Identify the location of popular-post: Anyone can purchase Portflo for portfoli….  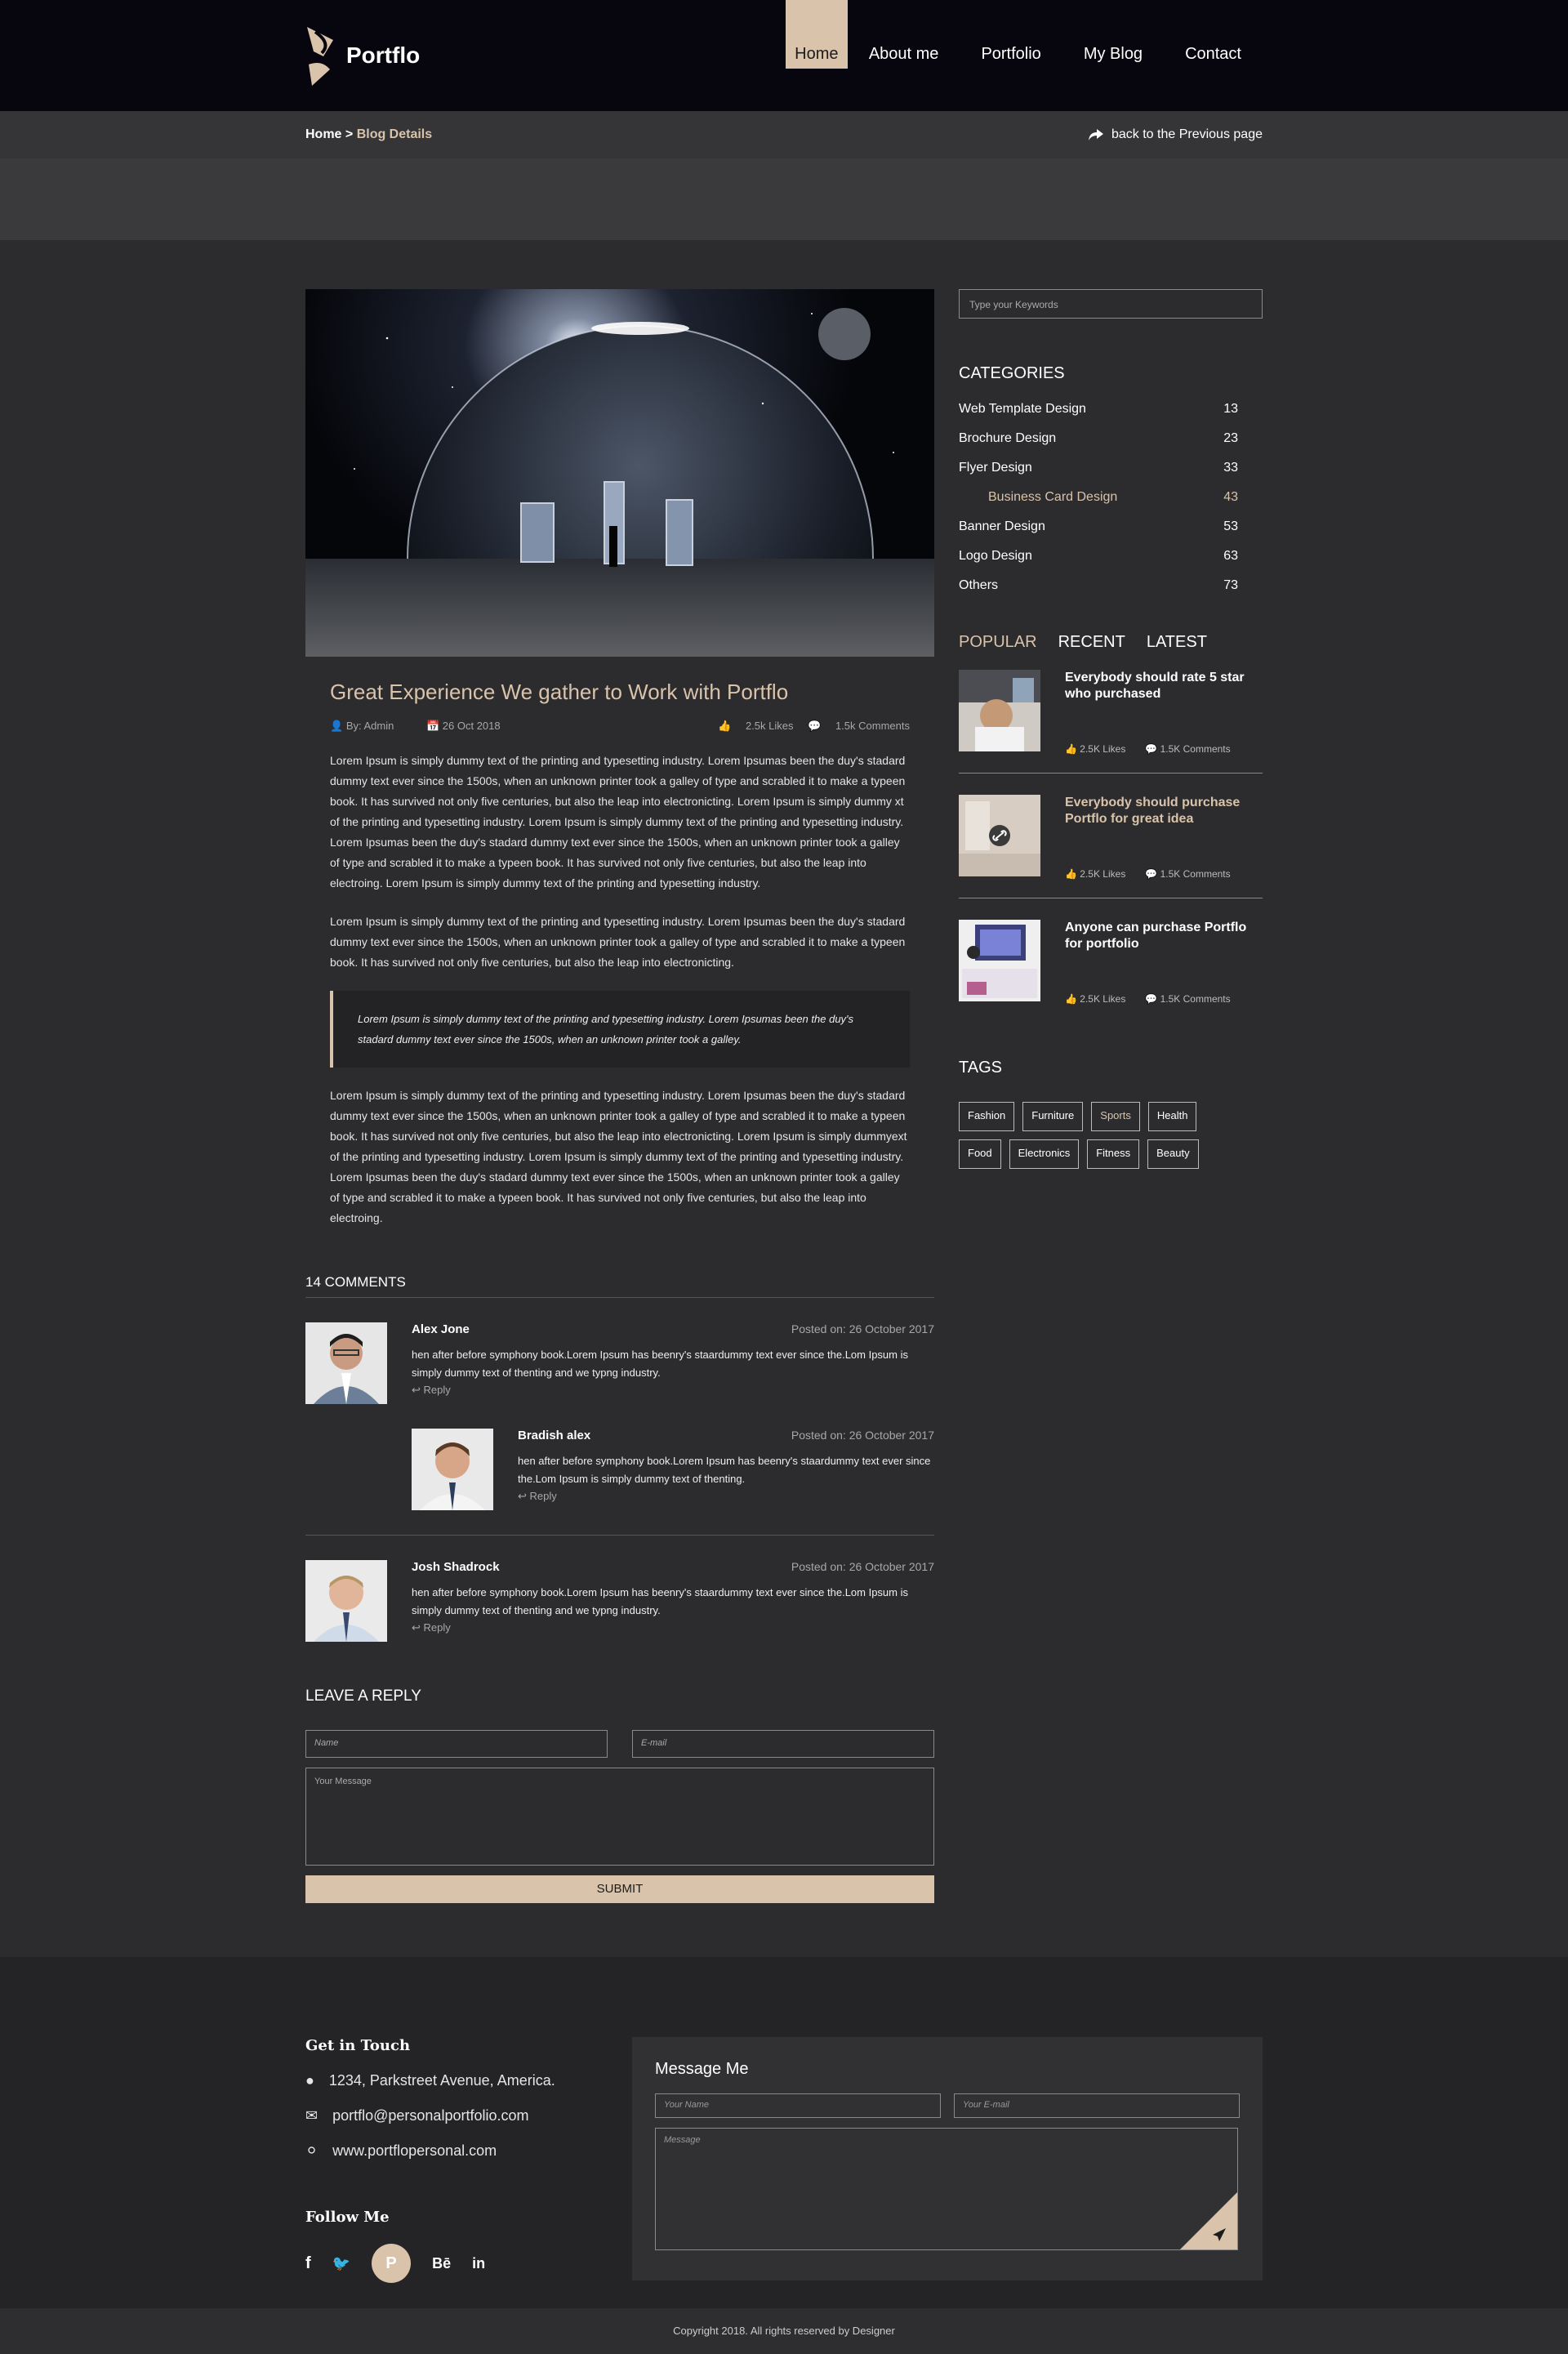
(1111, 960).